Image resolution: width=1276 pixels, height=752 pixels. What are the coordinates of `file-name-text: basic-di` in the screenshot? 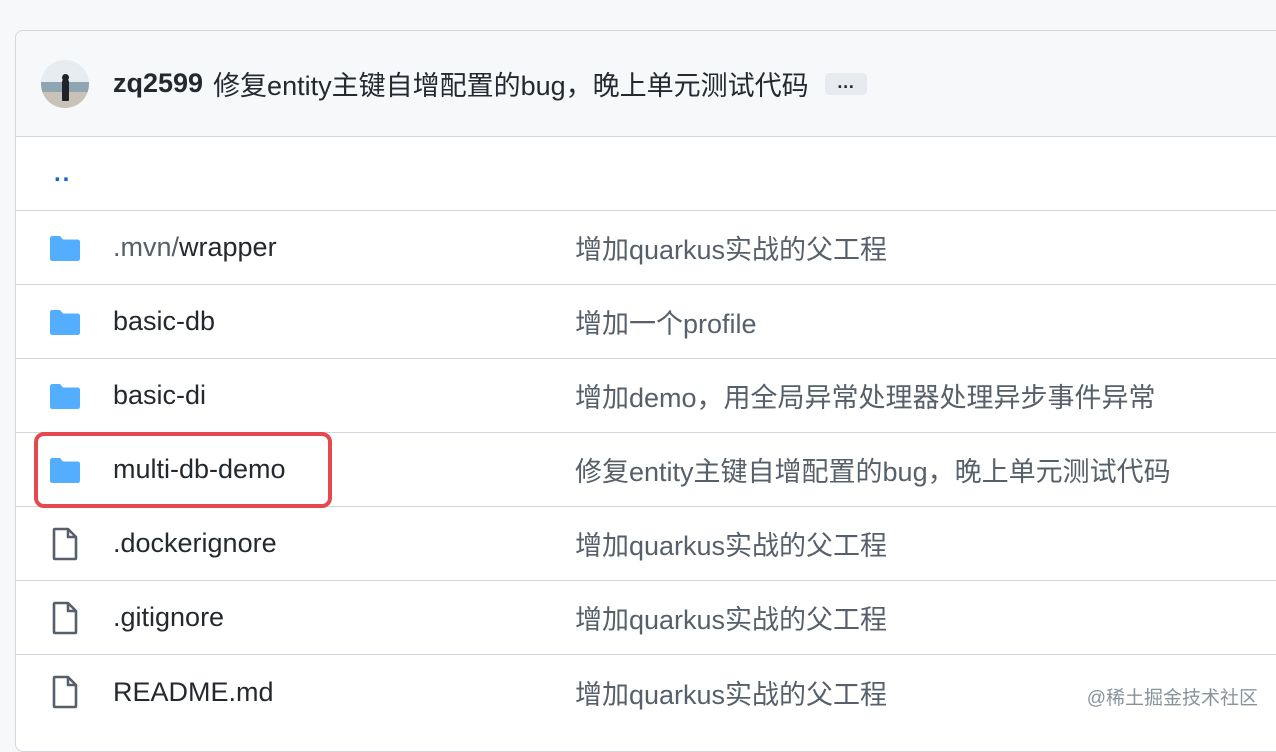 It's located at (159, 395).